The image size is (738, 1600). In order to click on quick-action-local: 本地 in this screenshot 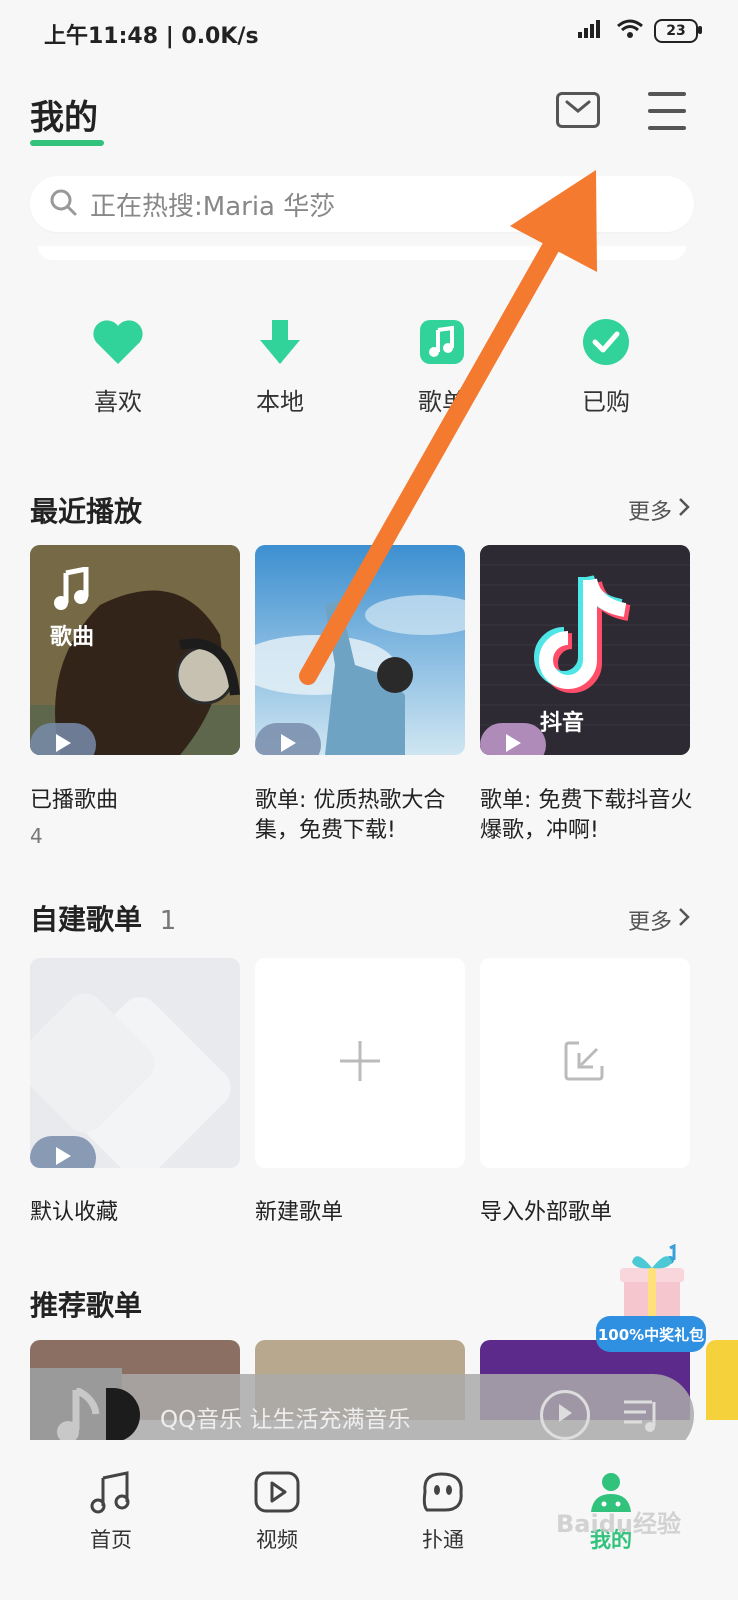, I will do `click(280, 367)`.